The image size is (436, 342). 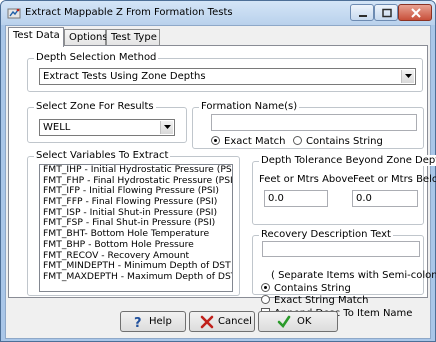 I want to click on feet-below-input, so click(x=385, y=198).